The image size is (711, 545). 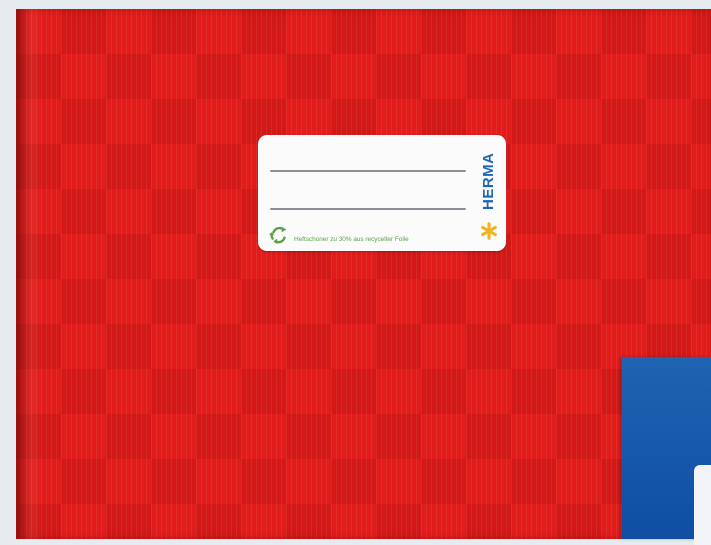 What do you see at coordinates (277, 235) in the screenshot?
I see `recycle-icon` at bounding box center [277, 235].